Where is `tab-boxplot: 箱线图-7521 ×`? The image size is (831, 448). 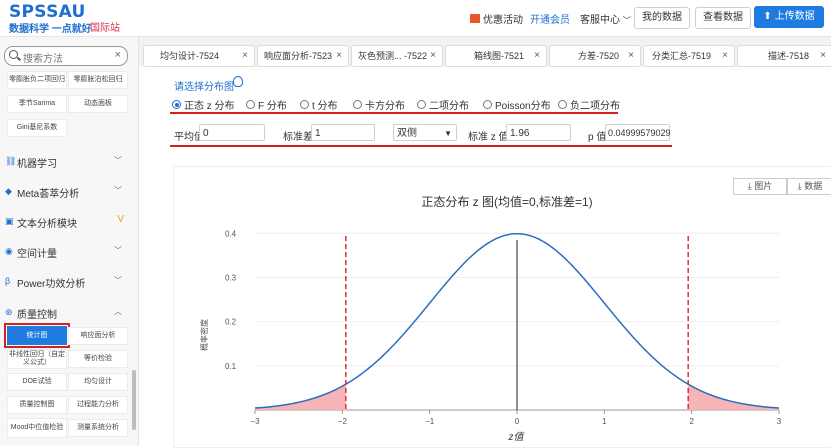 tab-boxplot: 箱线图-7521 × is located at coordinates (496, 56).